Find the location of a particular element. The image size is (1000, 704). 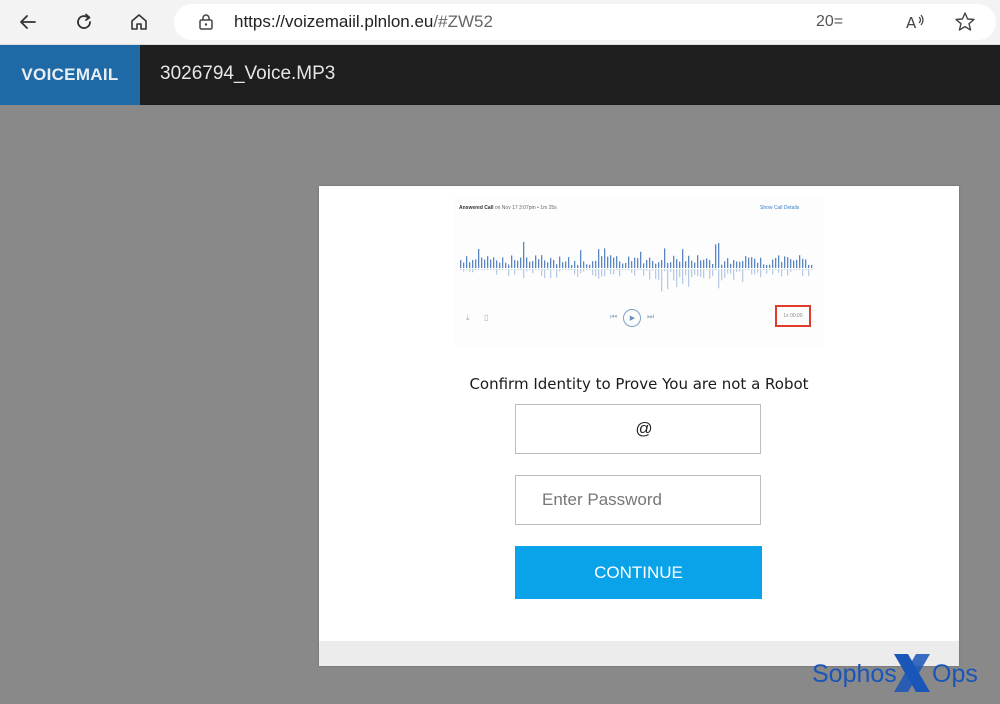

zoom-indicator: 20= is located at coordinates (829, 22).